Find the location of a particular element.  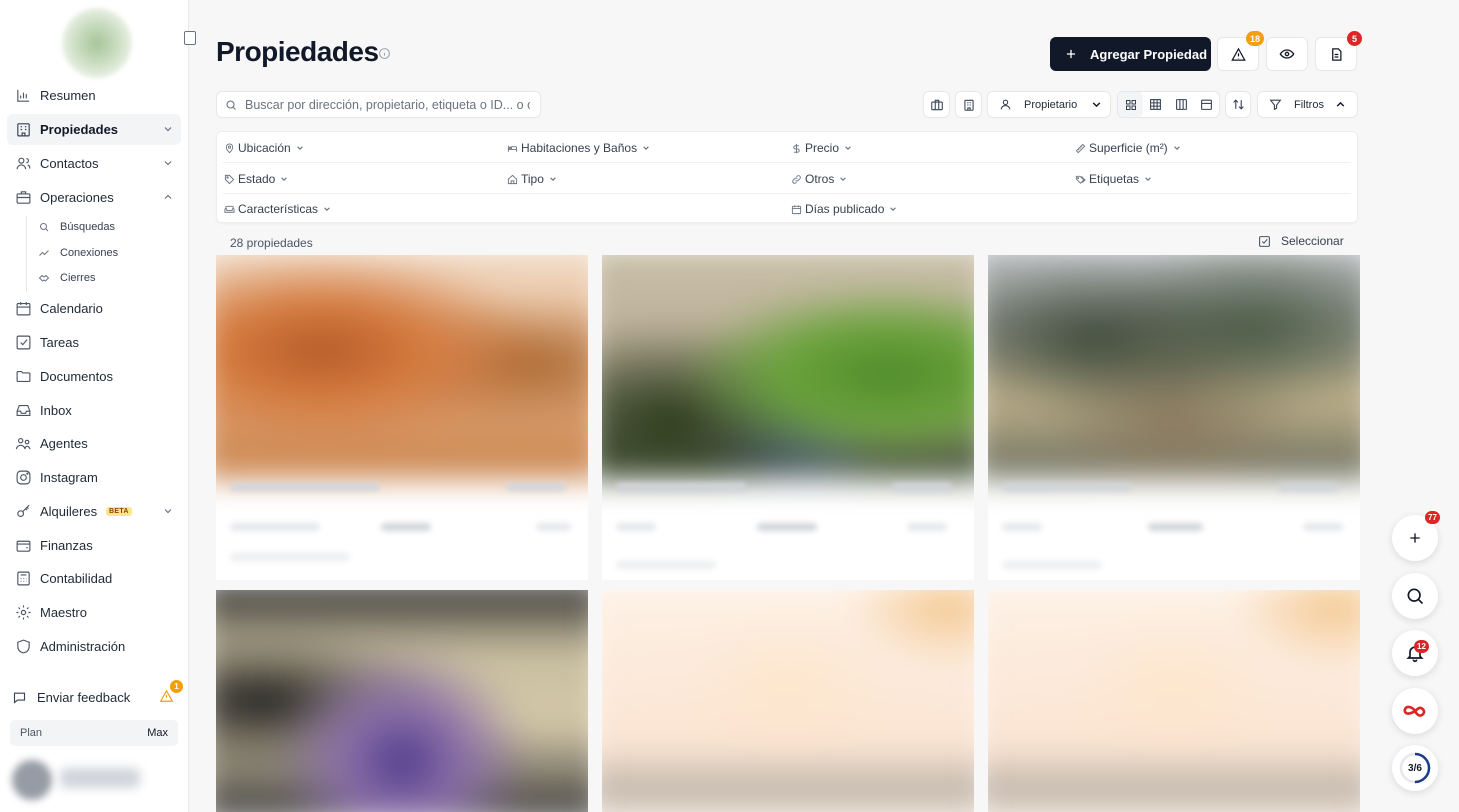

sidebar-item-contabilidad: Contabilidad is located at coordinates (94, 578).